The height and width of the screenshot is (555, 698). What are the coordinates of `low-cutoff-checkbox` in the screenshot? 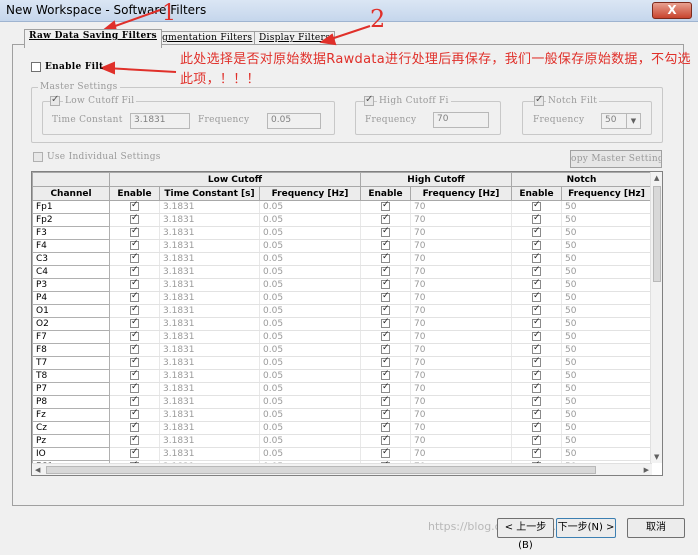 It's located at (55, 100).